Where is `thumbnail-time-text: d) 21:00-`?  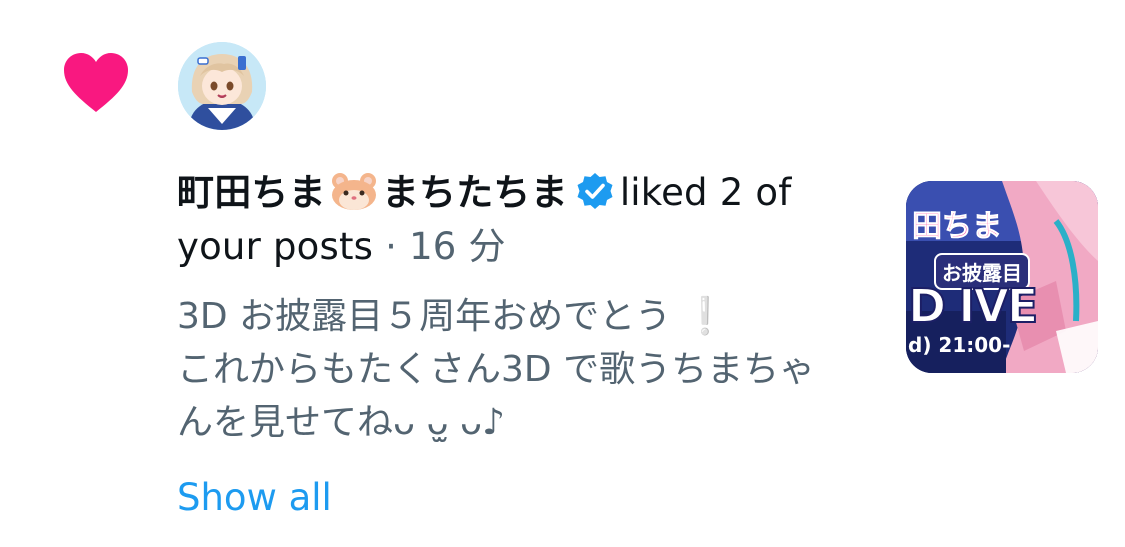 thumbnail-time-text: d) 21:00- is located at coordinates (959, 345).